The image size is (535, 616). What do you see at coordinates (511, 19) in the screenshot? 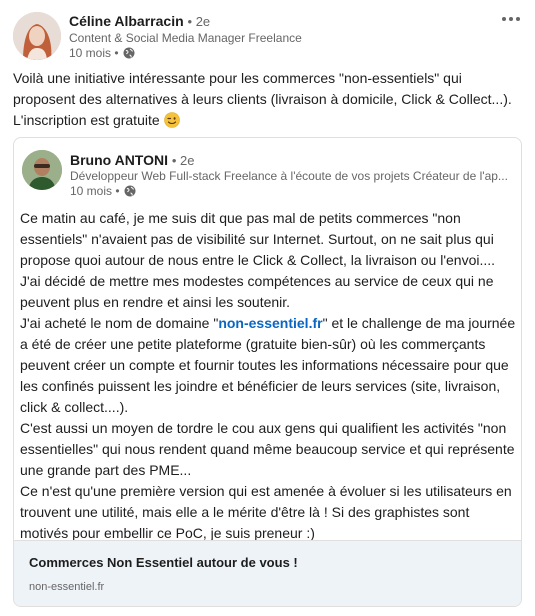
I see `more-options-icon` at bounding box center [511, 19].